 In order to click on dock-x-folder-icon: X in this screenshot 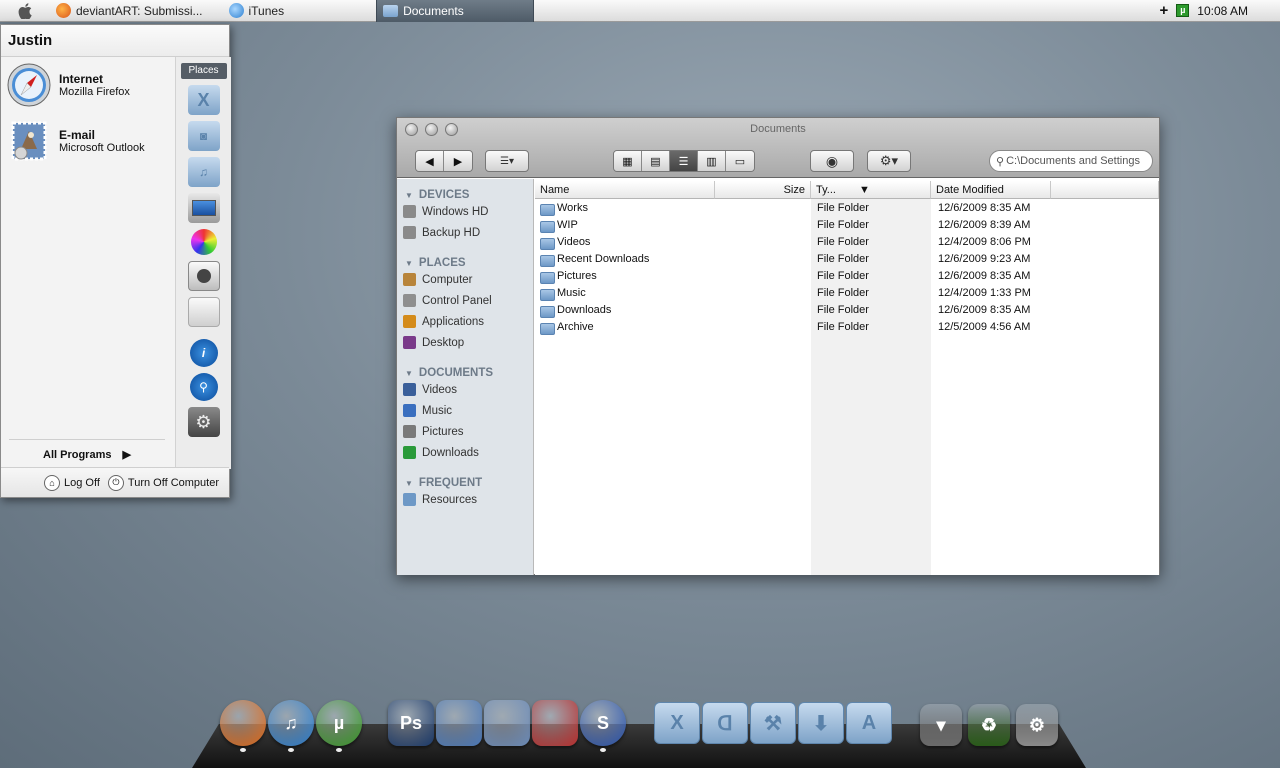, I will do `click(677, 723)`.